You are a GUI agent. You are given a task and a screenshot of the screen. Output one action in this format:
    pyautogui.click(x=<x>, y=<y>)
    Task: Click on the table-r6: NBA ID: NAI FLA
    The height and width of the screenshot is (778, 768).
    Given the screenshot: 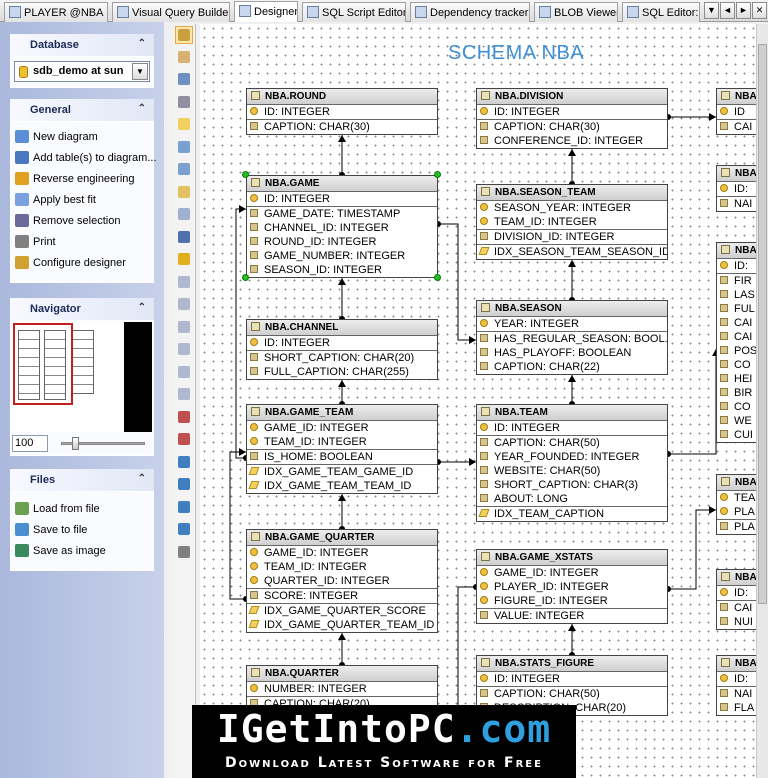 What is the action you would take?
    pyautogui.click(x=736, y=685)
    